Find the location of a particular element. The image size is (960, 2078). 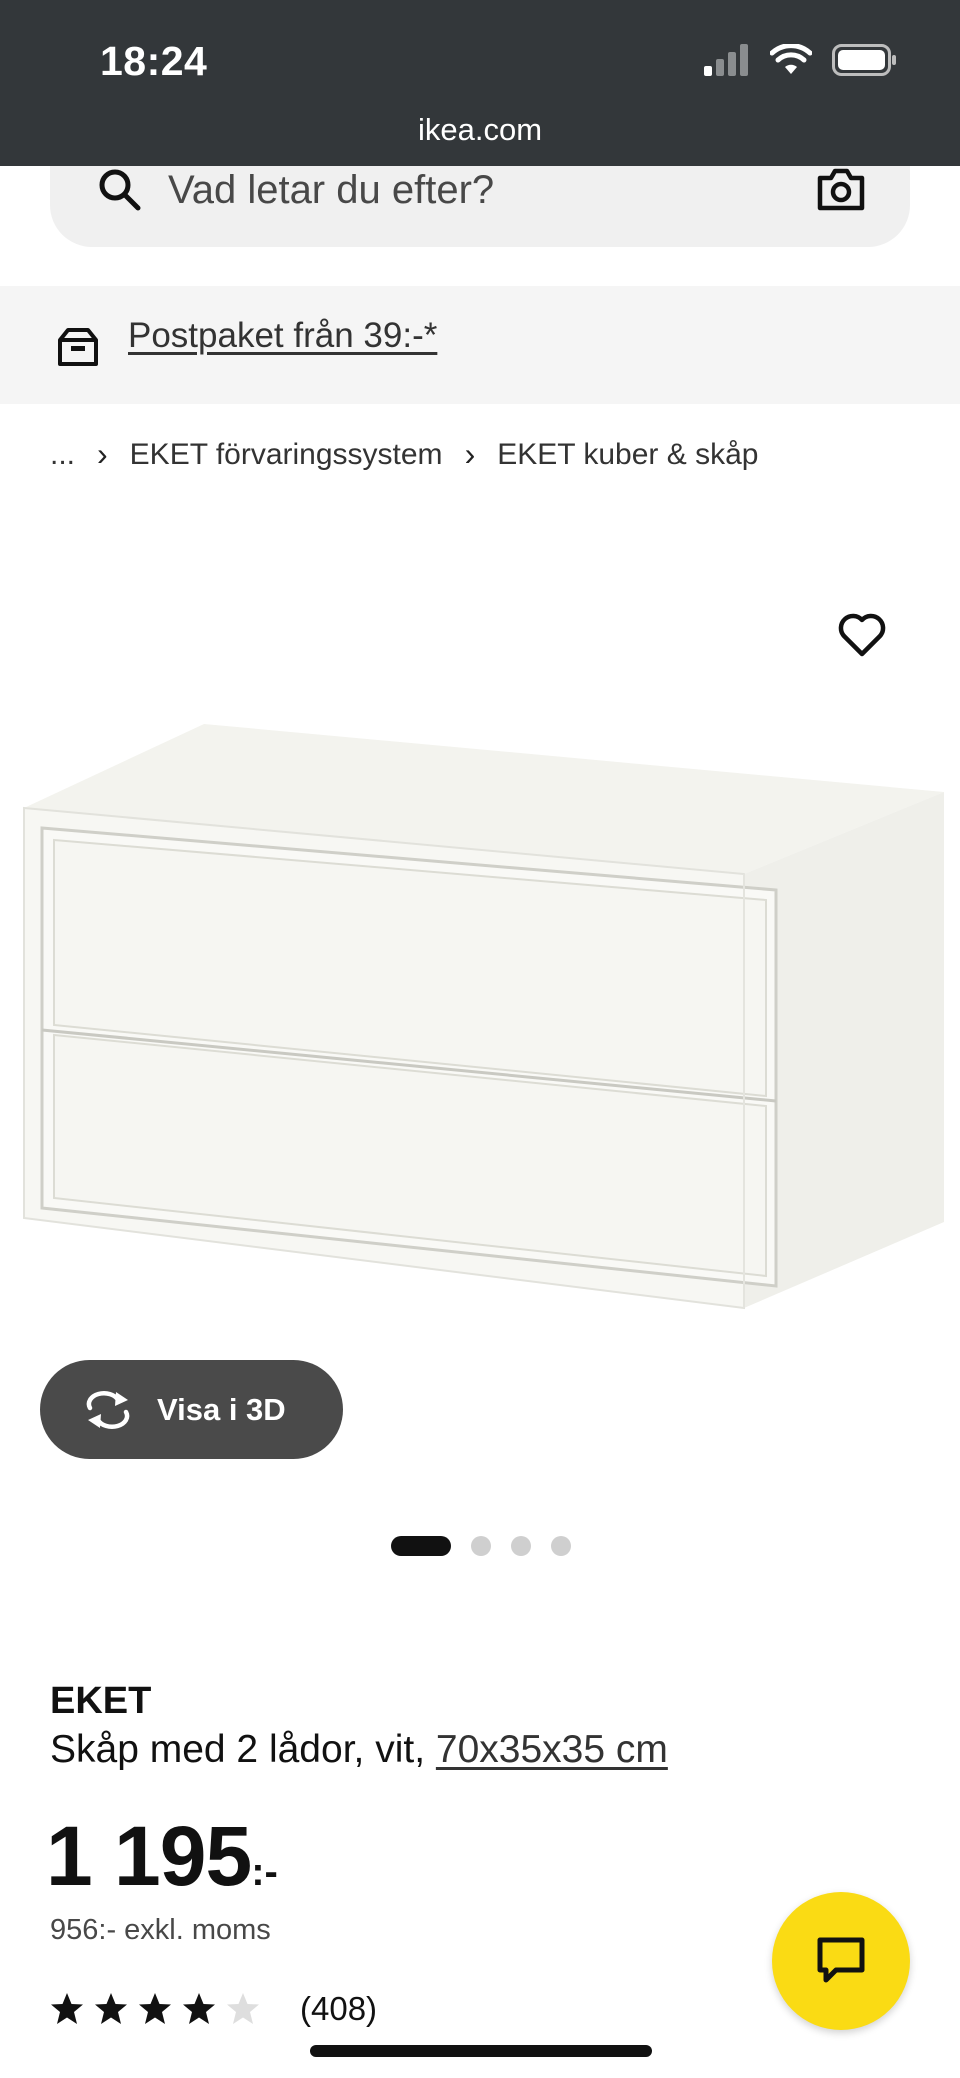

status-time: 18:24 is located at coordinates (154, 61).